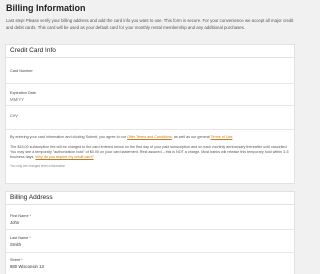  Describe the element at coordinates (14, 116) in the screenshot. I see `cvv-label: CVV` at that location.